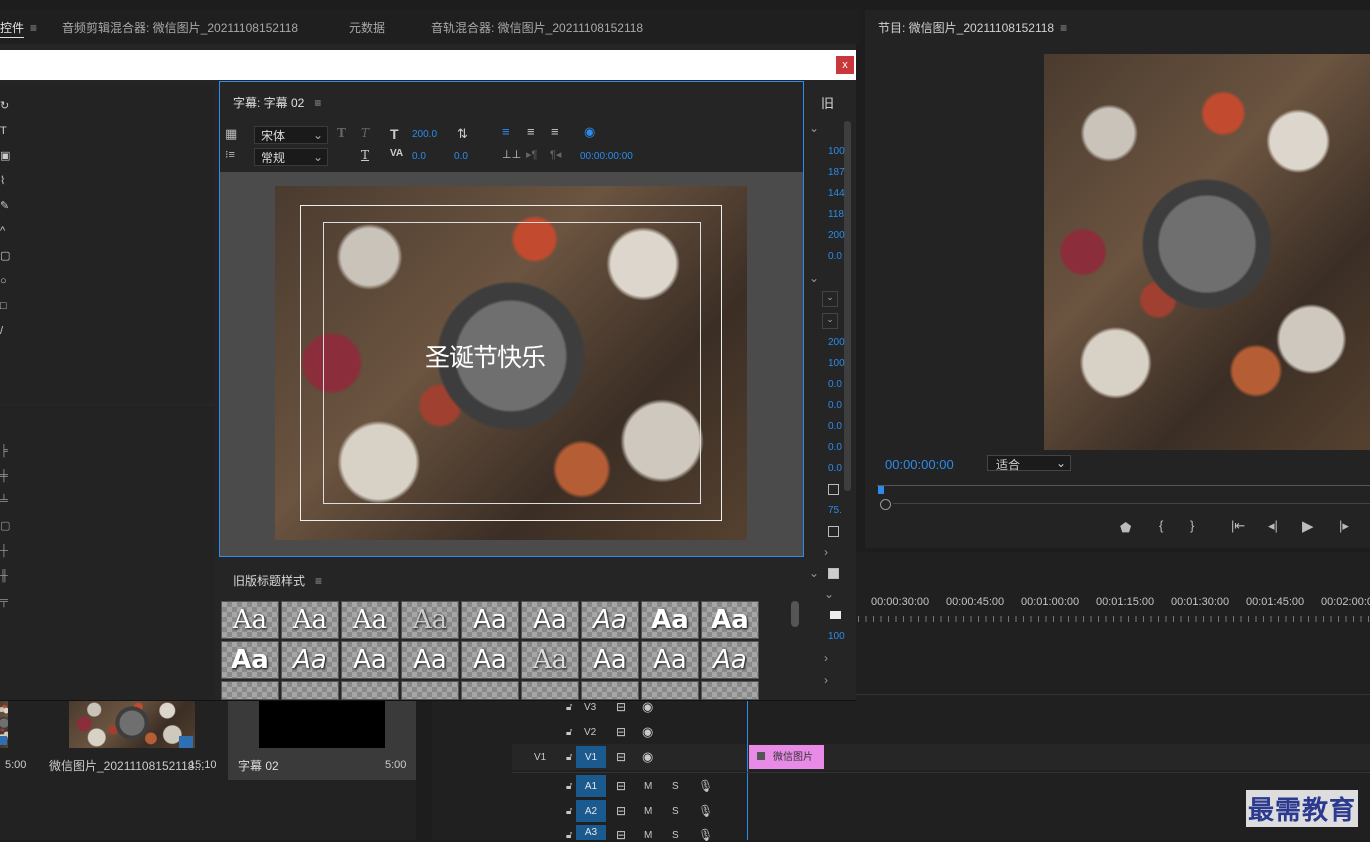 Image resolution: width=1370 pixels, height=842 pixels. I want to click on add-marker-icon: ⬟, so click(1125, 528).